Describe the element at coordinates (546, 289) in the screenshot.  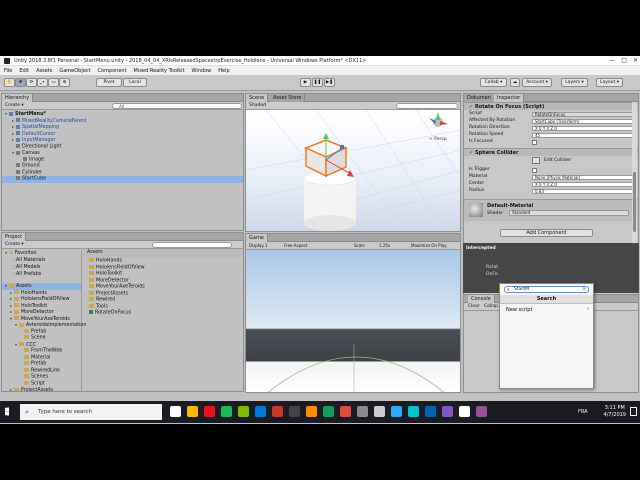
I see `component-search-input: ⌕ StartM ⊗` at that location.